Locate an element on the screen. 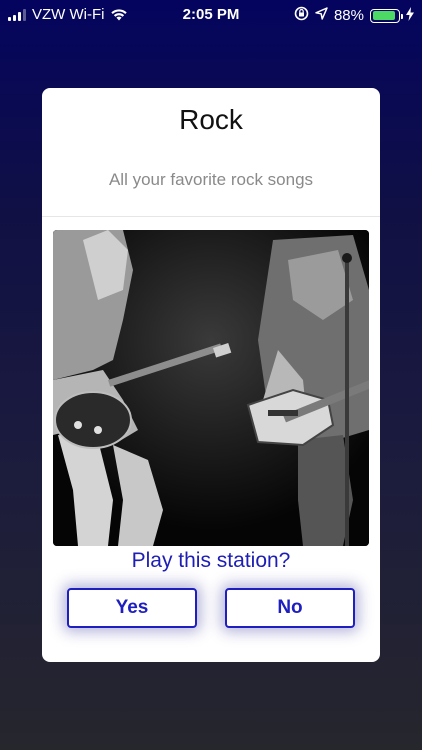 Image resolution: width=422 pixels, height=750 pixels. station-subtitle: All your favorite rock songs is located at coordinates (211, 179).